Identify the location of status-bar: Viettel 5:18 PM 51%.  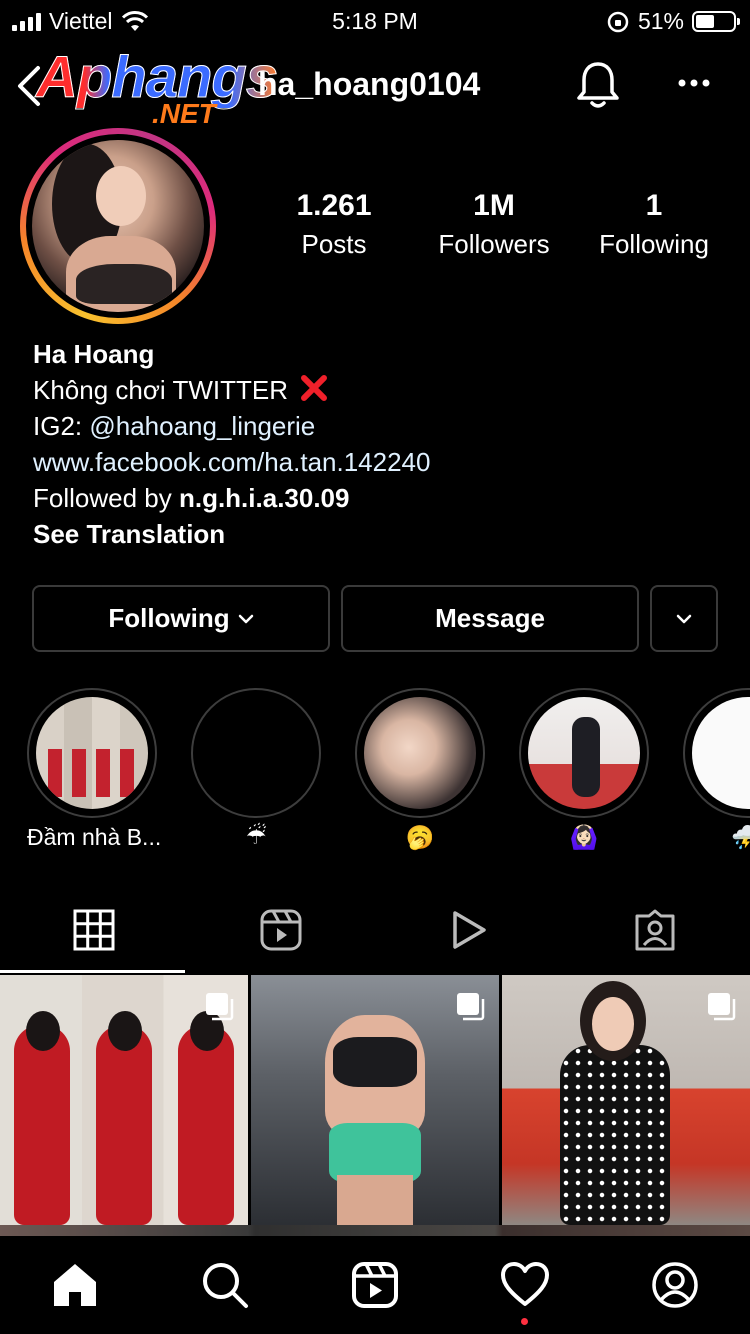
(375, 21).